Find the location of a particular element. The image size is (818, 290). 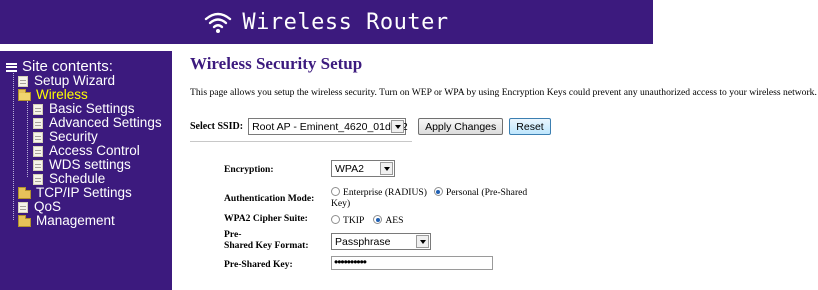

sidebar-item-qos: QoS is located at coordinates (39, 207).